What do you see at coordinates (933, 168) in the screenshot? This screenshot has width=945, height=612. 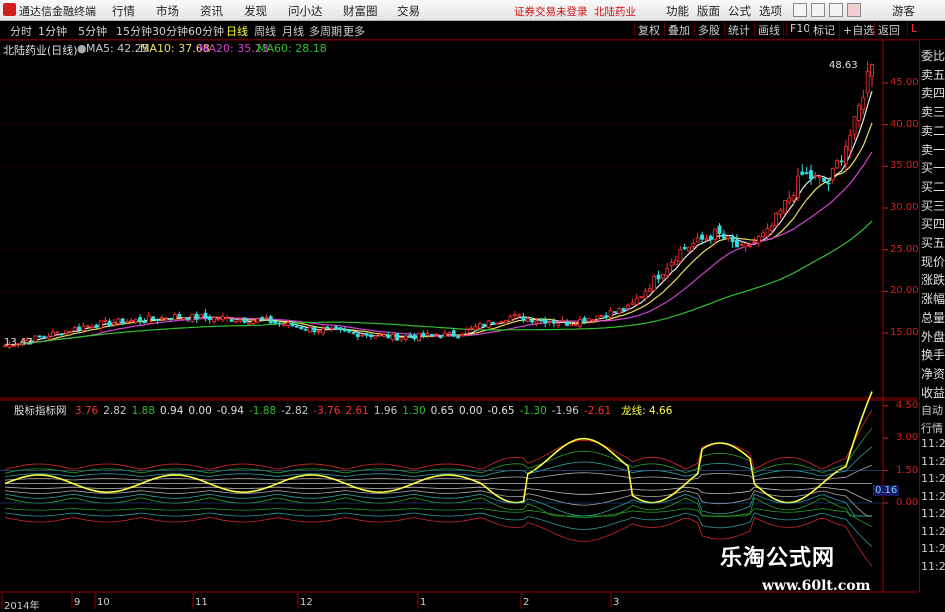 I see `sidebar-item: 买一` at bounding box center [933, 168].